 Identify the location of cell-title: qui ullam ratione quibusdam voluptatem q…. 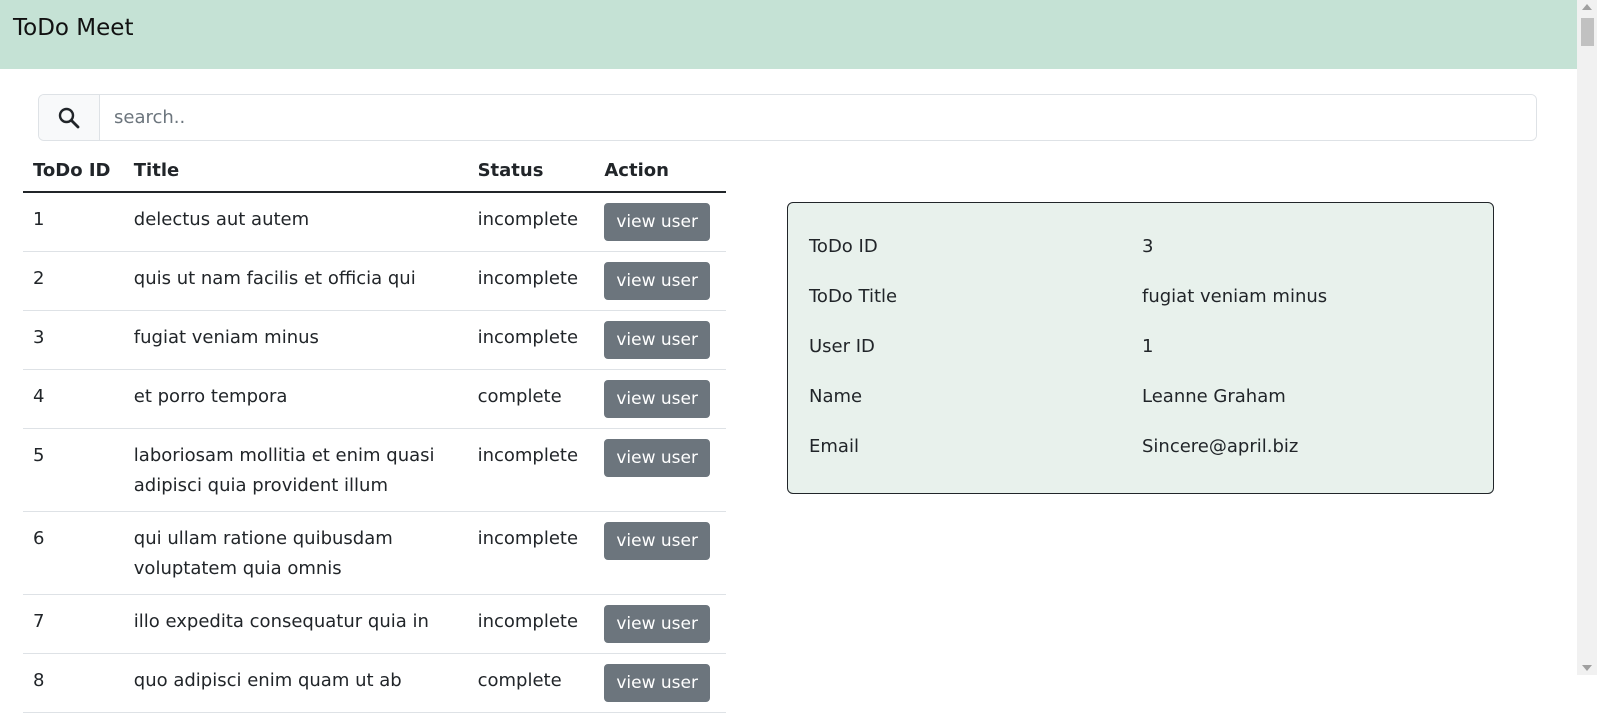
(295, 553).